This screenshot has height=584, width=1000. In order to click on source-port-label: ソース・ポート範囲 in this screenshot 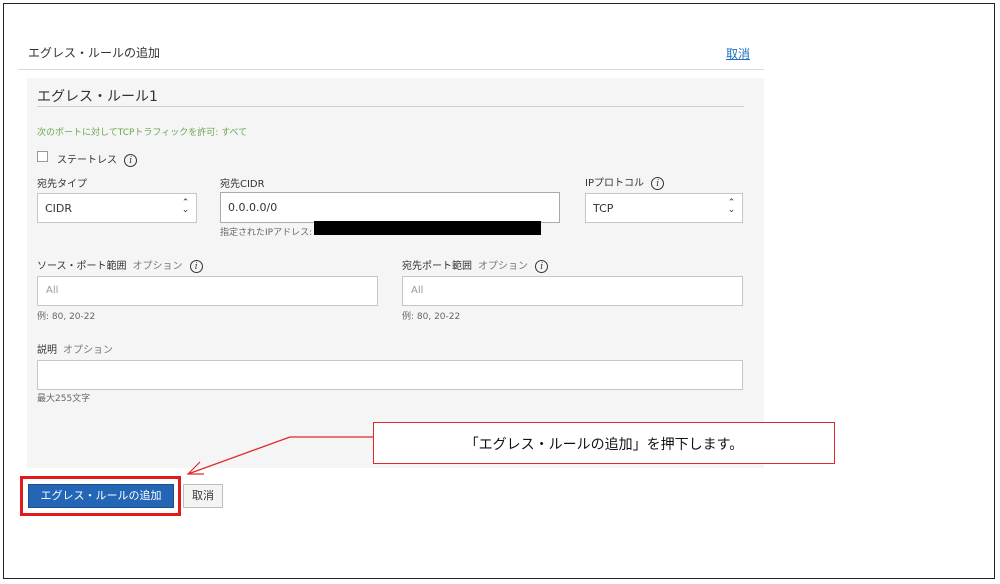, I will do `click(82, 266)`.